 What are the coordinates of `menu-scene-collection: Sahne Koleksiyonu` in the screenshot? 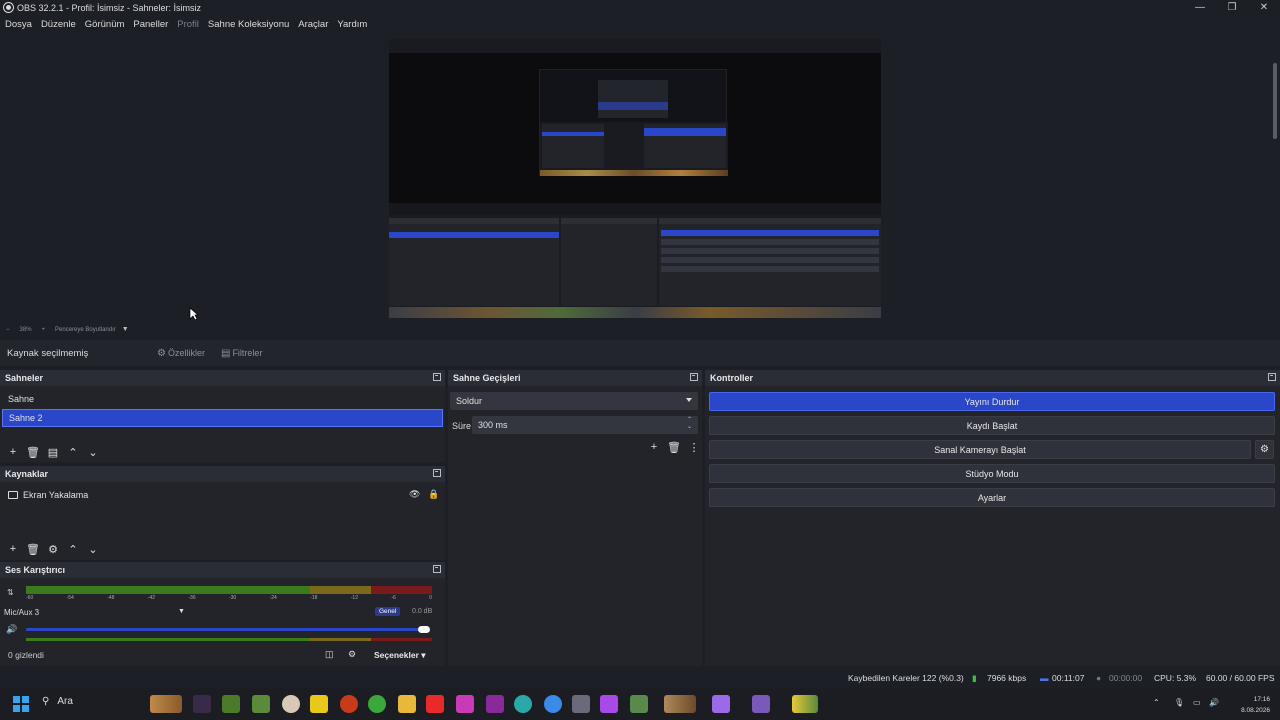 It's located at (248, 24).